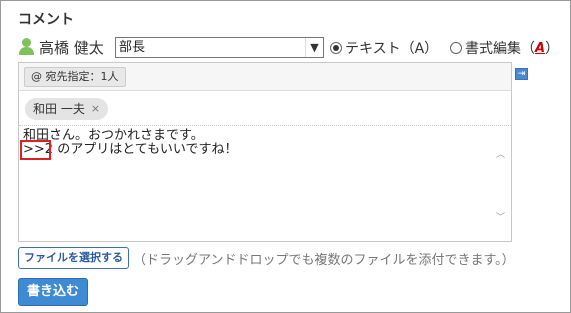 This screenshot has height=313, width=571. I want to click on radio-rich-format: 書式編集（ A ）, so click(504, 48).